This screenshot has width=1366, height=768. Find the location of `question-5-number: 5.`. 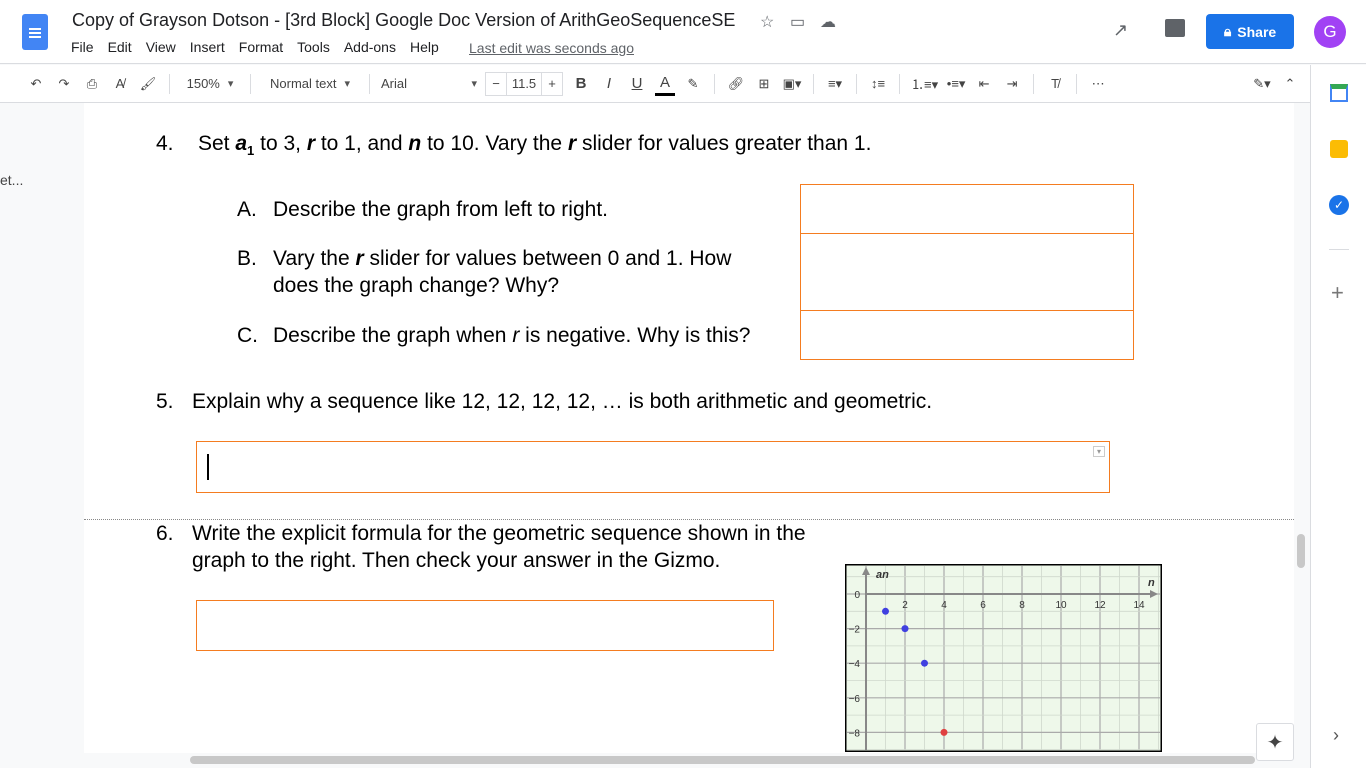

question-5-number: 5. is located at coordinates (165, 401).